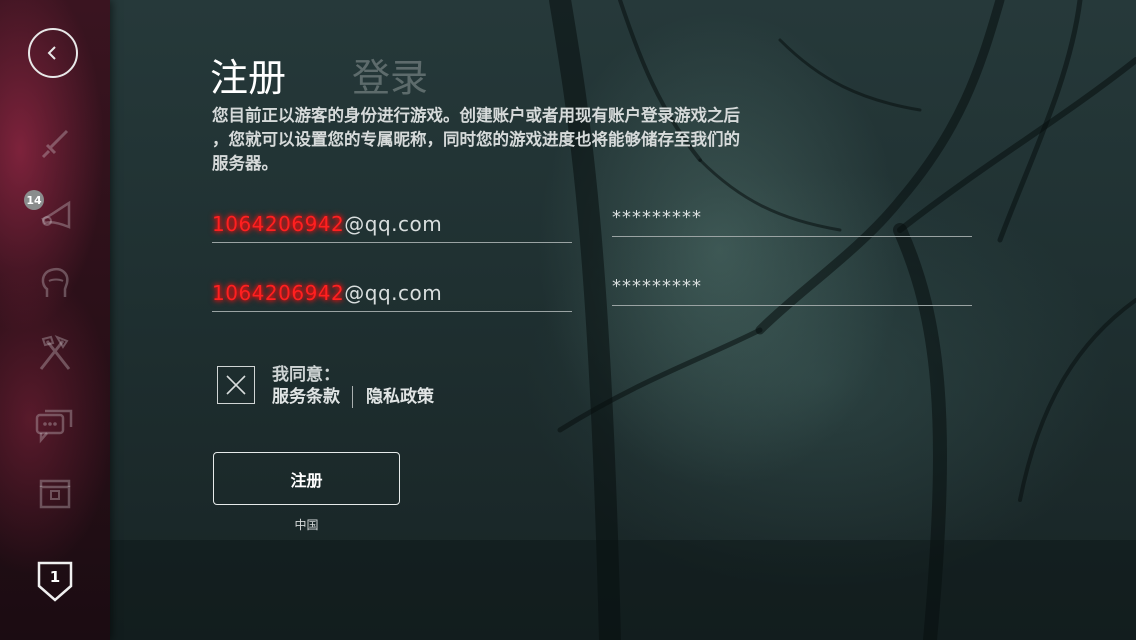  What do you see at coordinates (55, 577) in the screenshot?
I see `level-number: 1` at bounding box center [55, 577].